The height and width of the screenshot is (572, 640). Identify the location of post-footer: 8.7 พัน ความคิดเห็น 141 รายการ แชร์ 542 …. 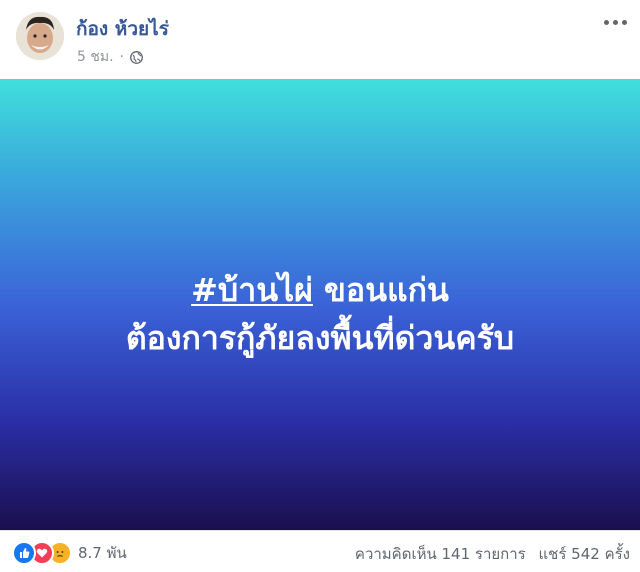
(320, 551).